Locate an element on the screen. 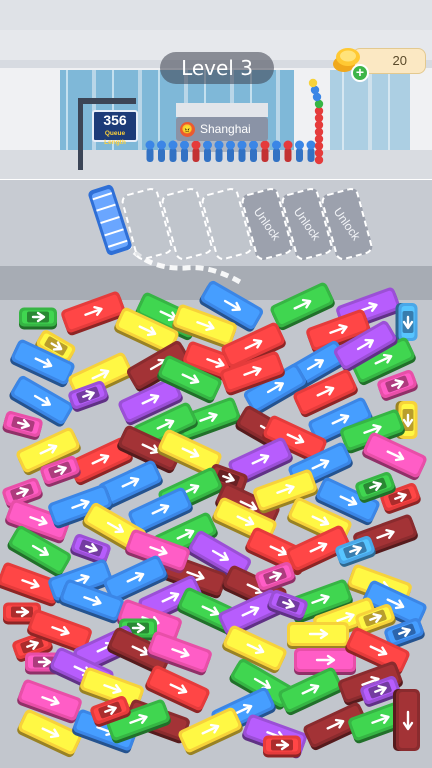 This screenshot has height=768, width=432. queue-length-label: Queue Length is located at coordinates (115, 138).